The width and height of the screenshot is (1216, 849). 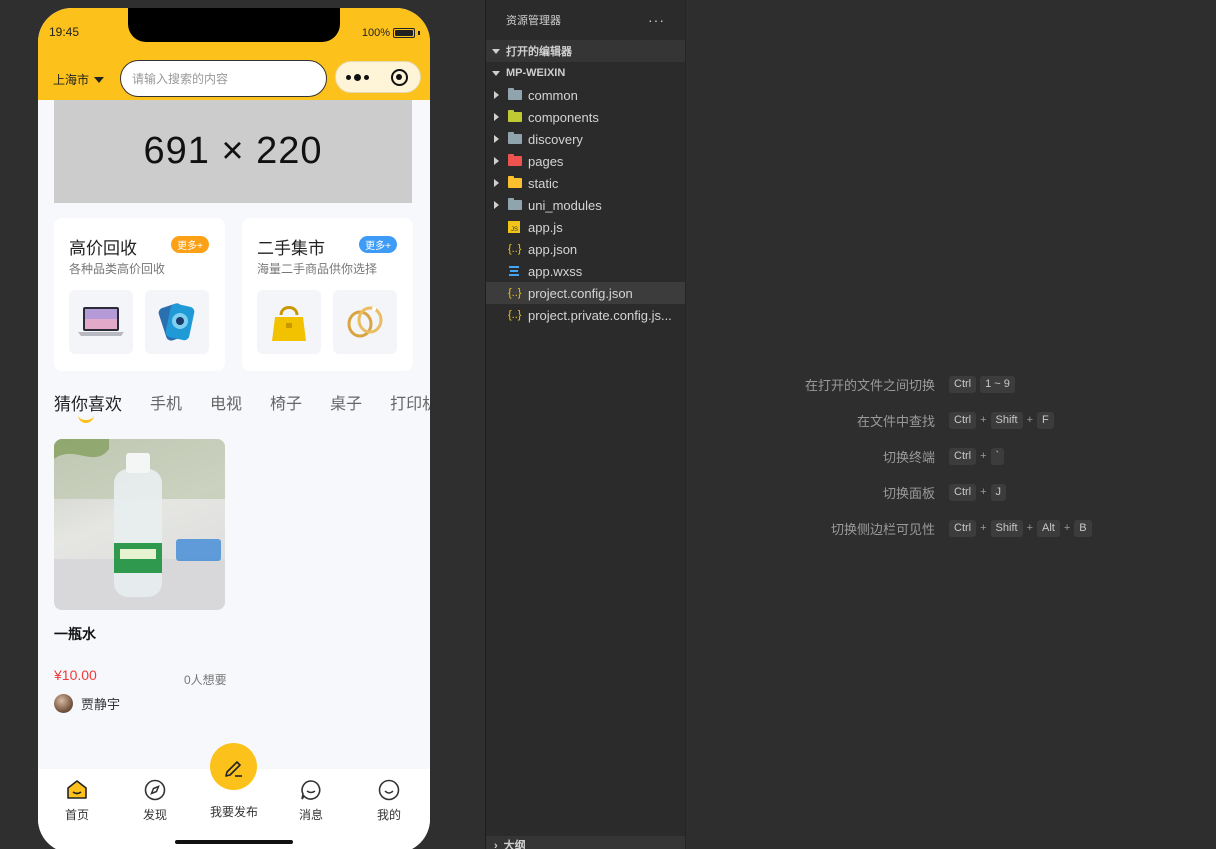 What do you see at coordinates (410, 402) in the screenshot?
I see `tab-printer: 打印机` at bounding box center [410, 402].